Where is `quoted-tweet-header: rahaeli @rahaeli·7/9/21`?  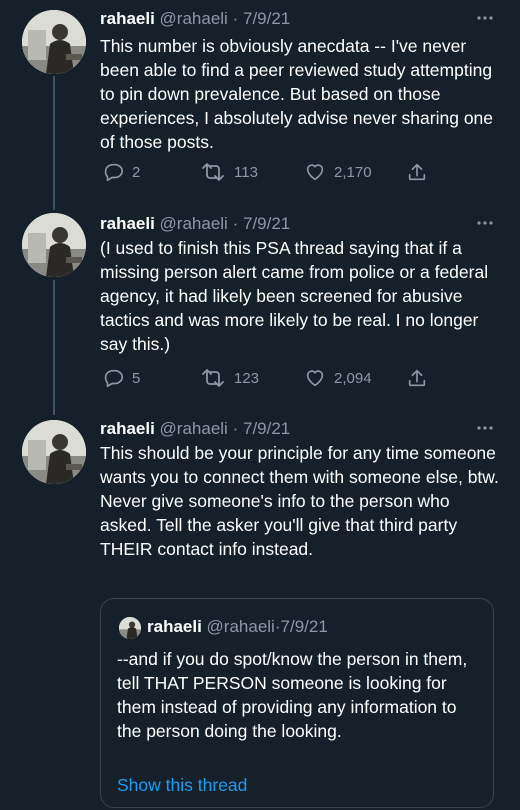
quoted-tweet-header: rahaeli @rahaeli·7/9/21 is located at coordinates (223, 627).